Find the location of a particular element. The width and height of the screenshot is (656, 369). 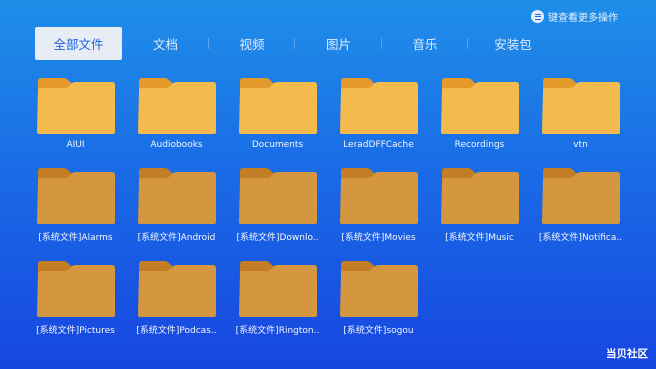

category-tabs: 全部文件 文档 视频 图片 音乐 安装包 is located at coordinates (325, 43).